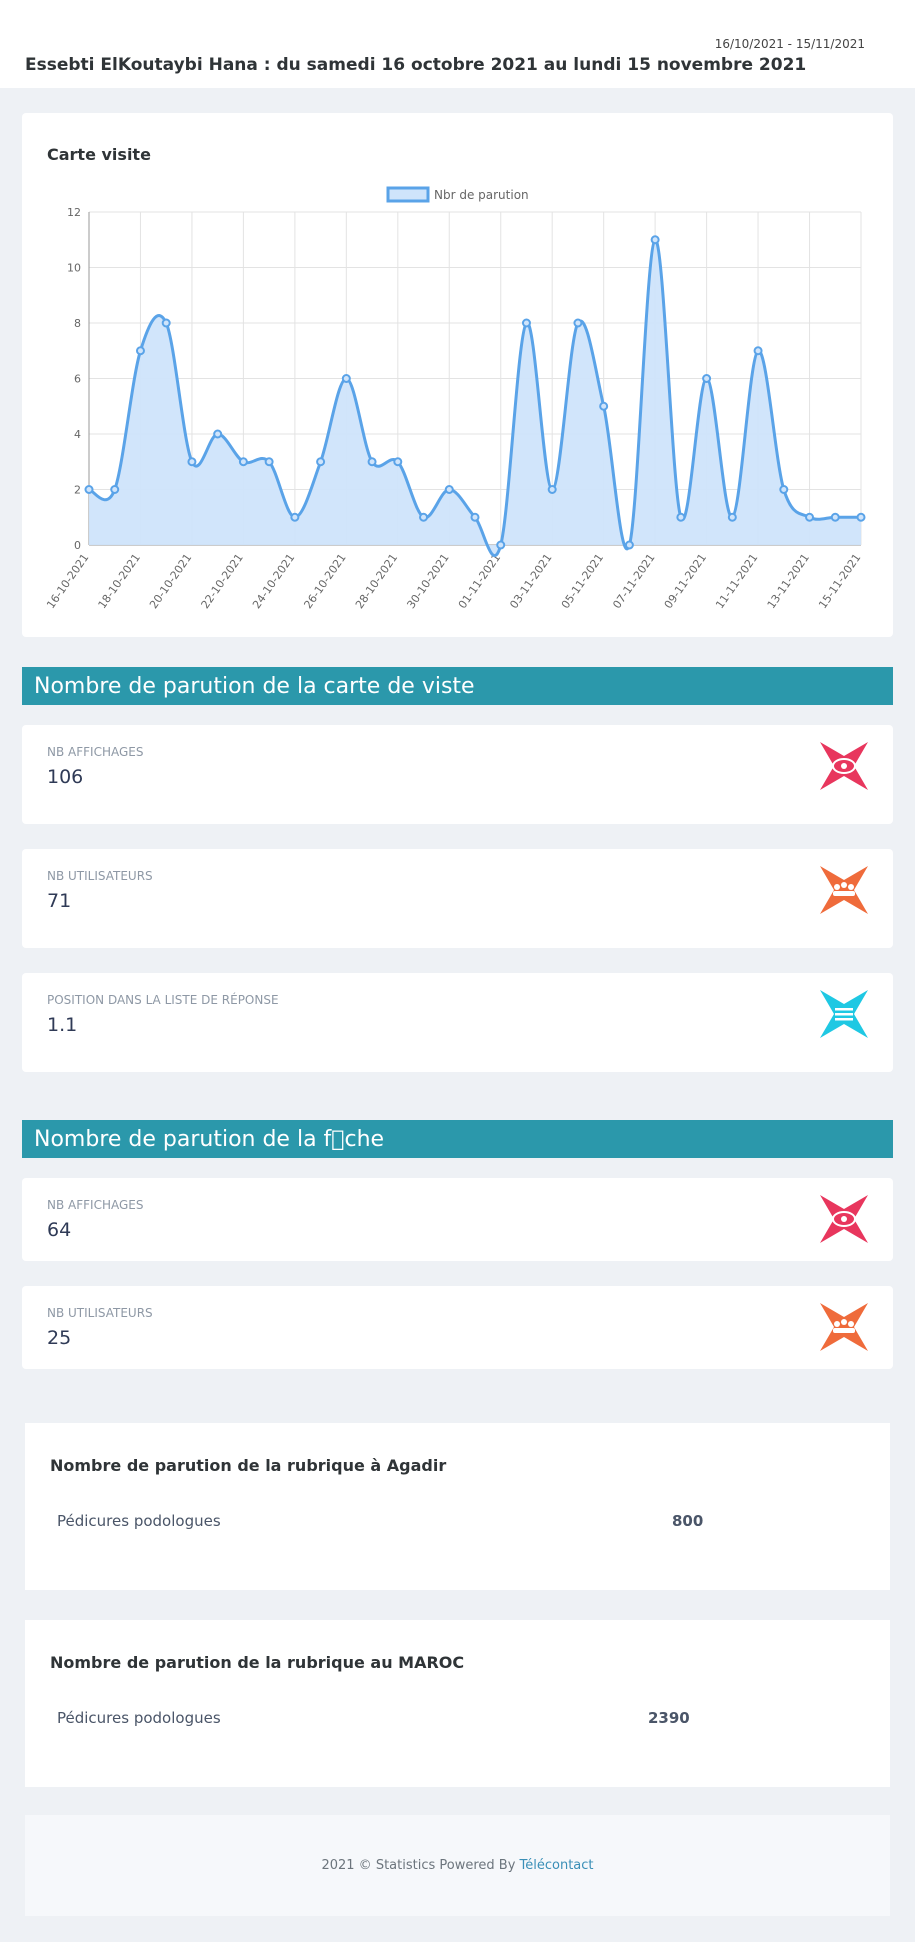  Describe the element at coordinates (77, 545) in the screenshot. I see `y-tick-label: 0` at that location.